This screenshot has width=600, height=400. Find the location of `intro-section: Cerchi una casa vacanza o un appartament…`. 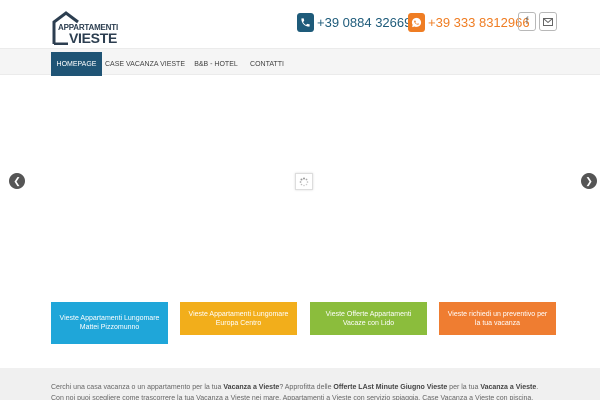

intro-section: Cerchi una casa vacanza o un appartament… is located at coordinates (300, 384).